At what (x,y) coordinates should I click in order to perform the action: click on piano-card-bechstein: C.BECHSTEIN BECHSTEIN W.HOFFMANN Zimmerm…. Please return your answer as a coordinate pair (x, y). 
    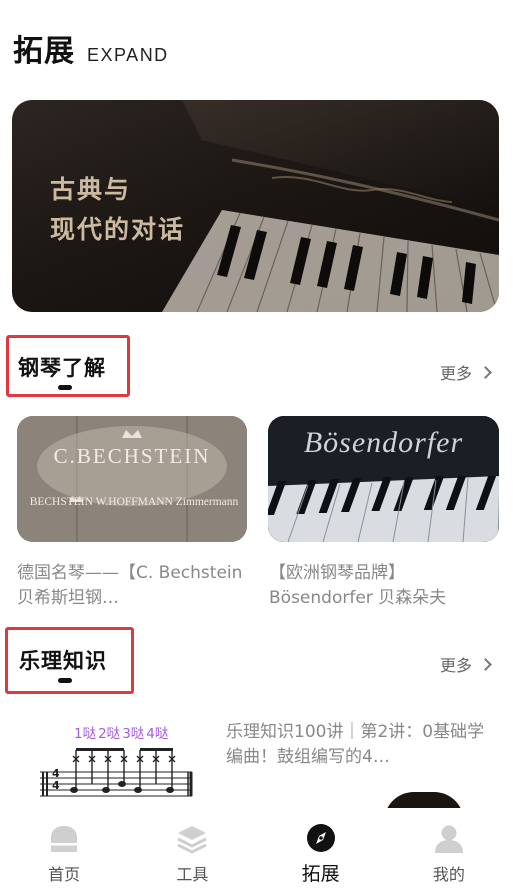
    Looking at the image, I should click on (132, 479).